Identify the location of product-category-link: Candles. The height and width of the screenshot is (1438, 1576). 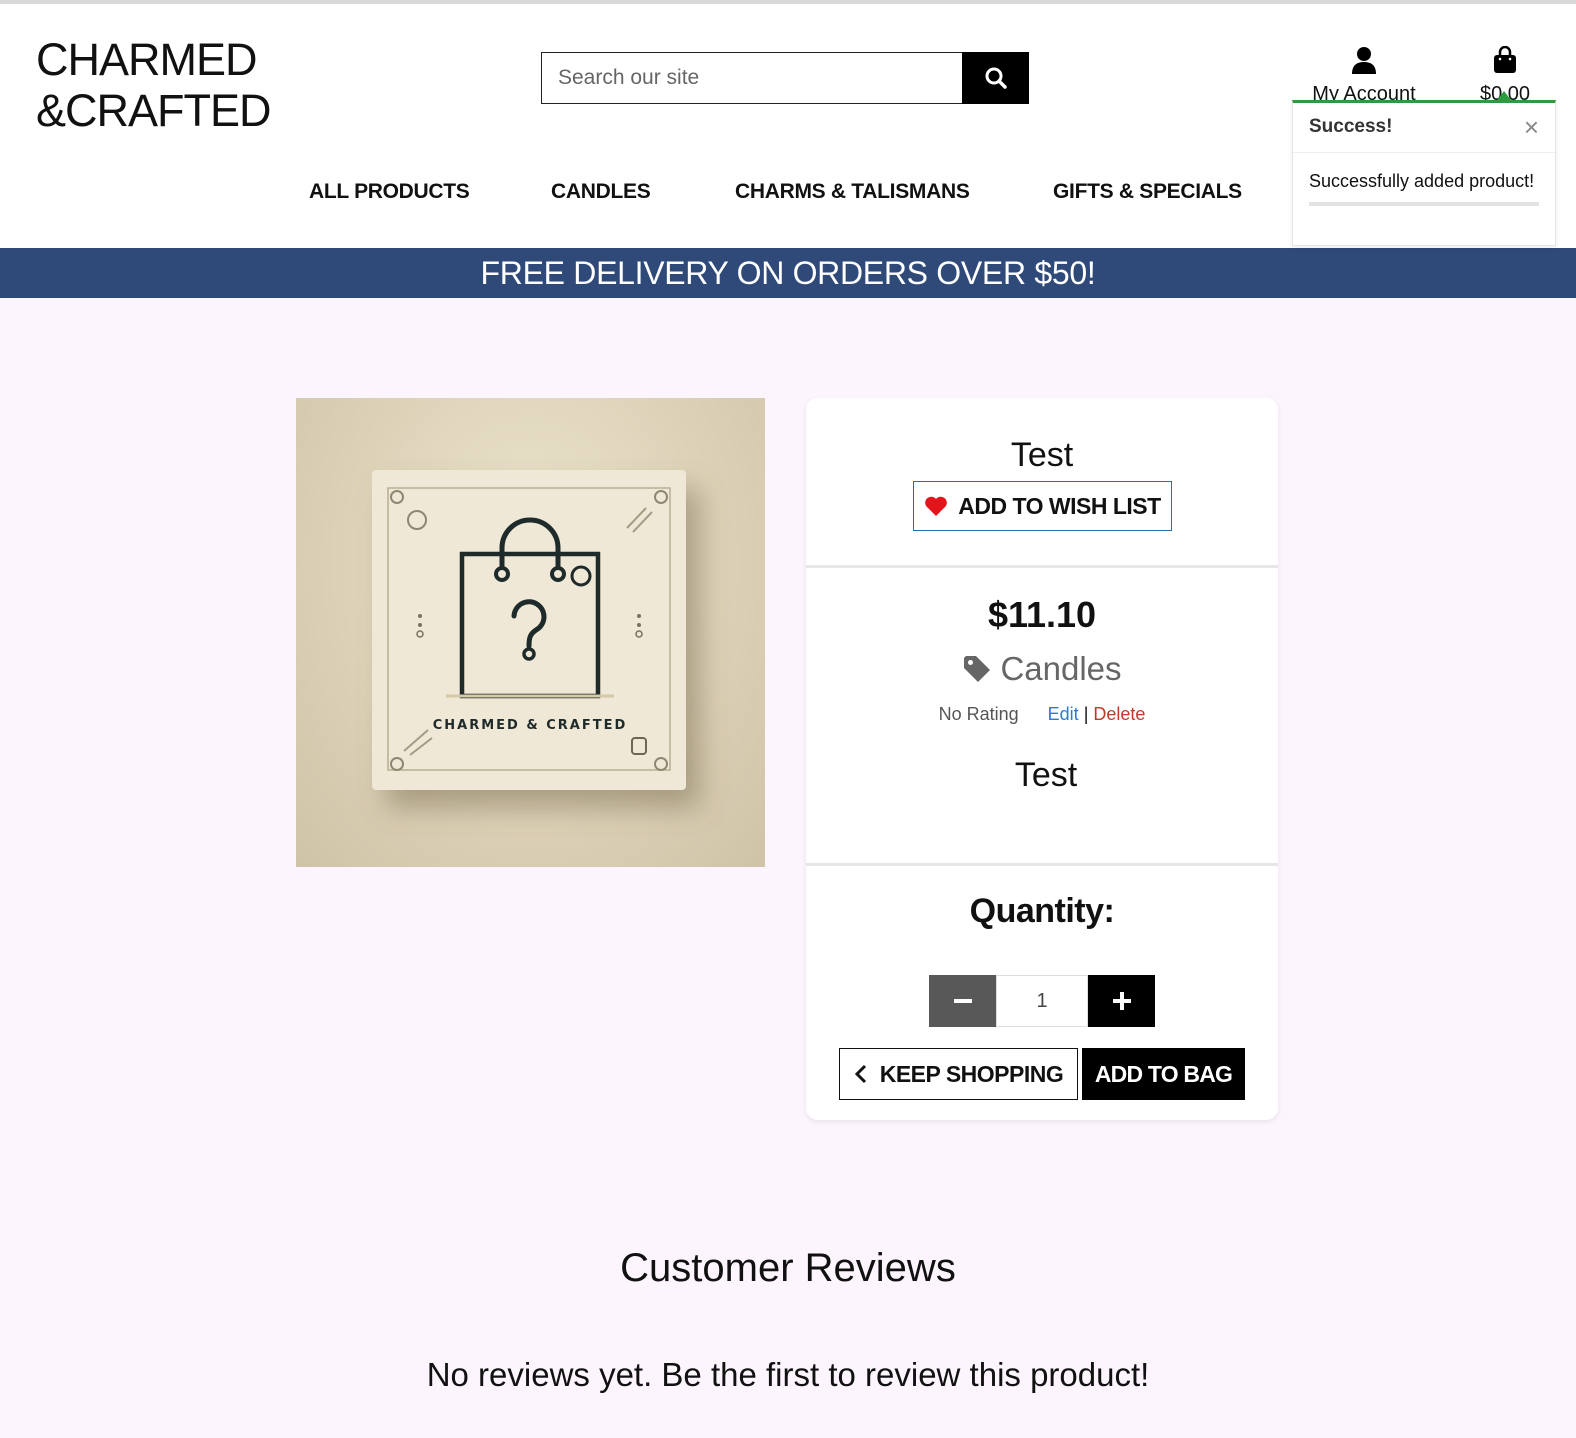
(1042, 669).